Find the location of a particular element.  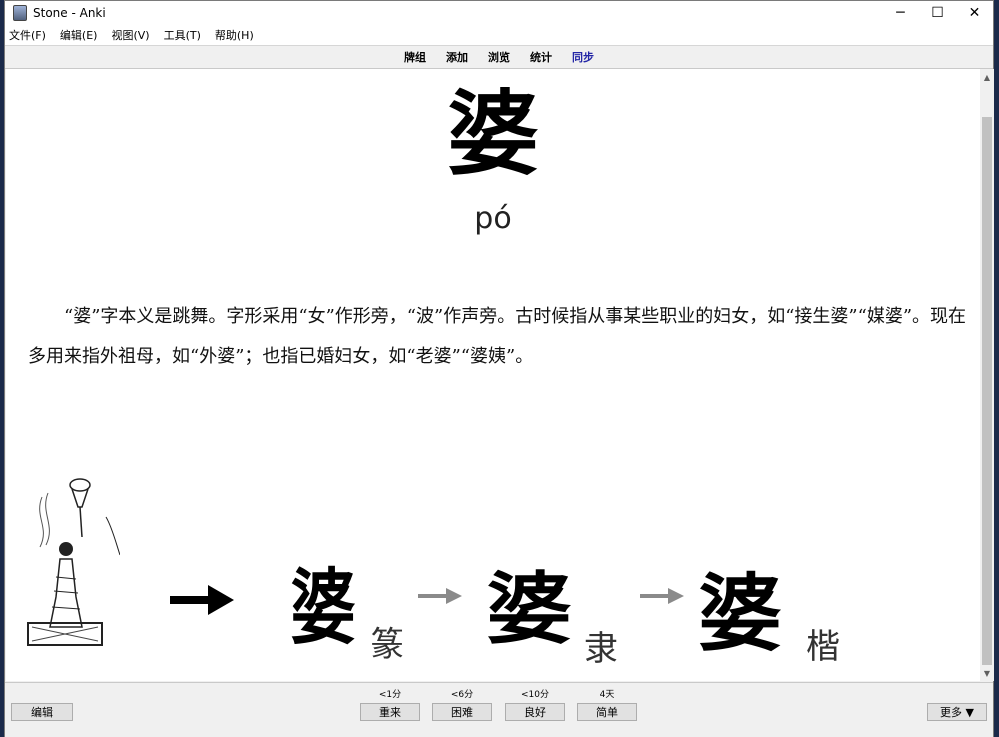

toolbar-browse: 浏览 is located at coordinates (499, 57).